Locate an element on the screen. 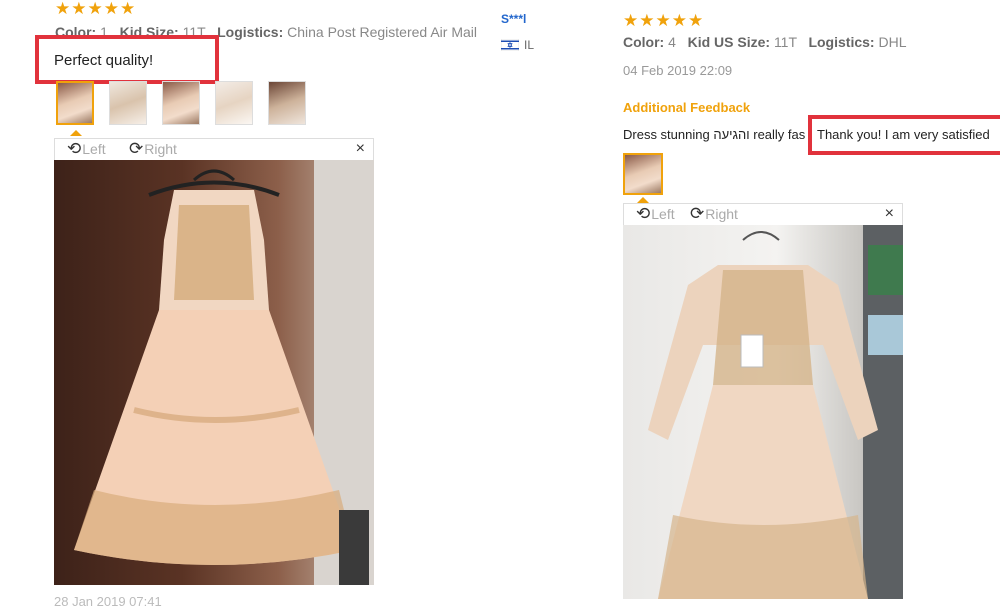 The width and height of the screenshot is (1000, 609). left-rotate-left-label: Left is located at coordinates (94, 149).